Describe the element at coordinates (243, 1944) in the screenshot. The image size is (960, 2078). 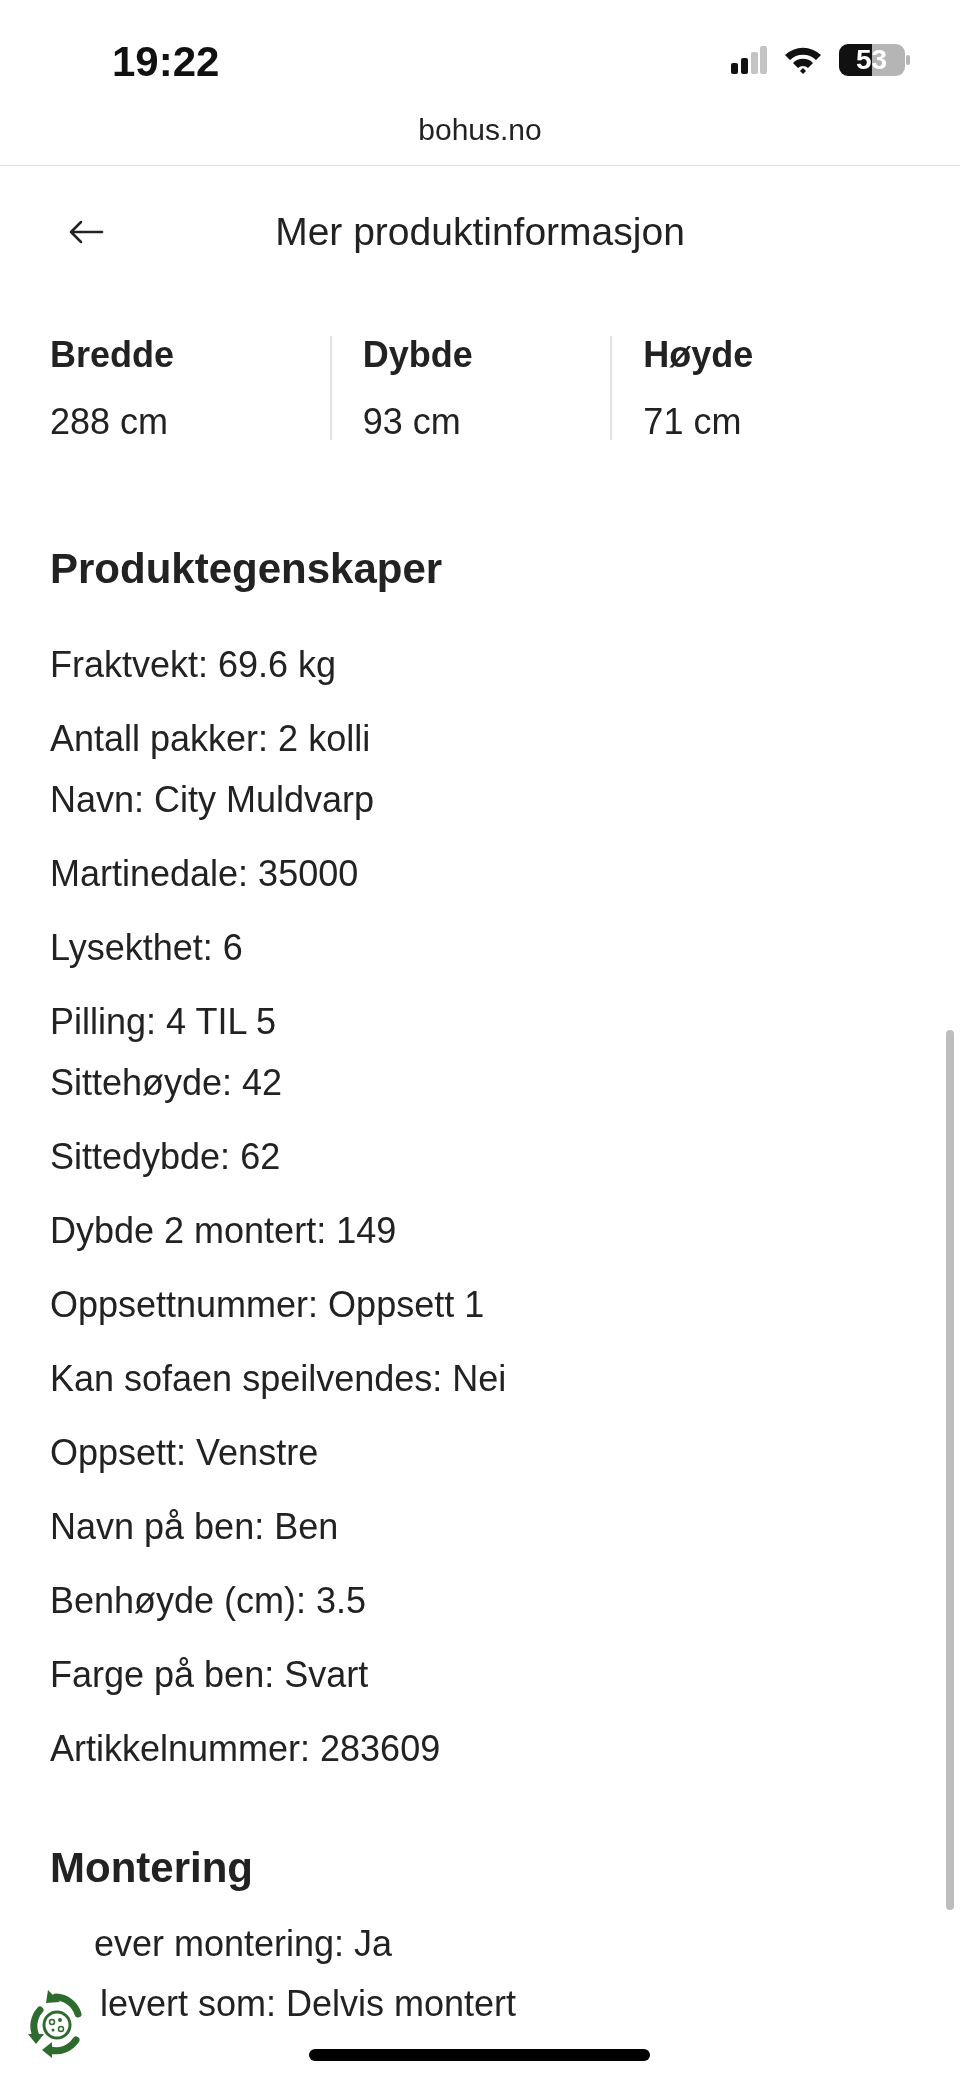
I see `assembly-text: ever montering: Ja` at that location.